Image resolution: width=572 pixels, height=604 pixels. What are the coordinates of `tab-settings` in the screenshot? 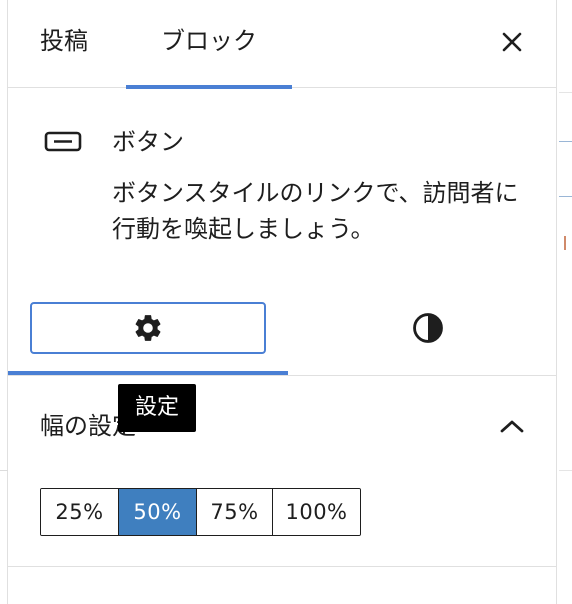 It's located at (148, 328).